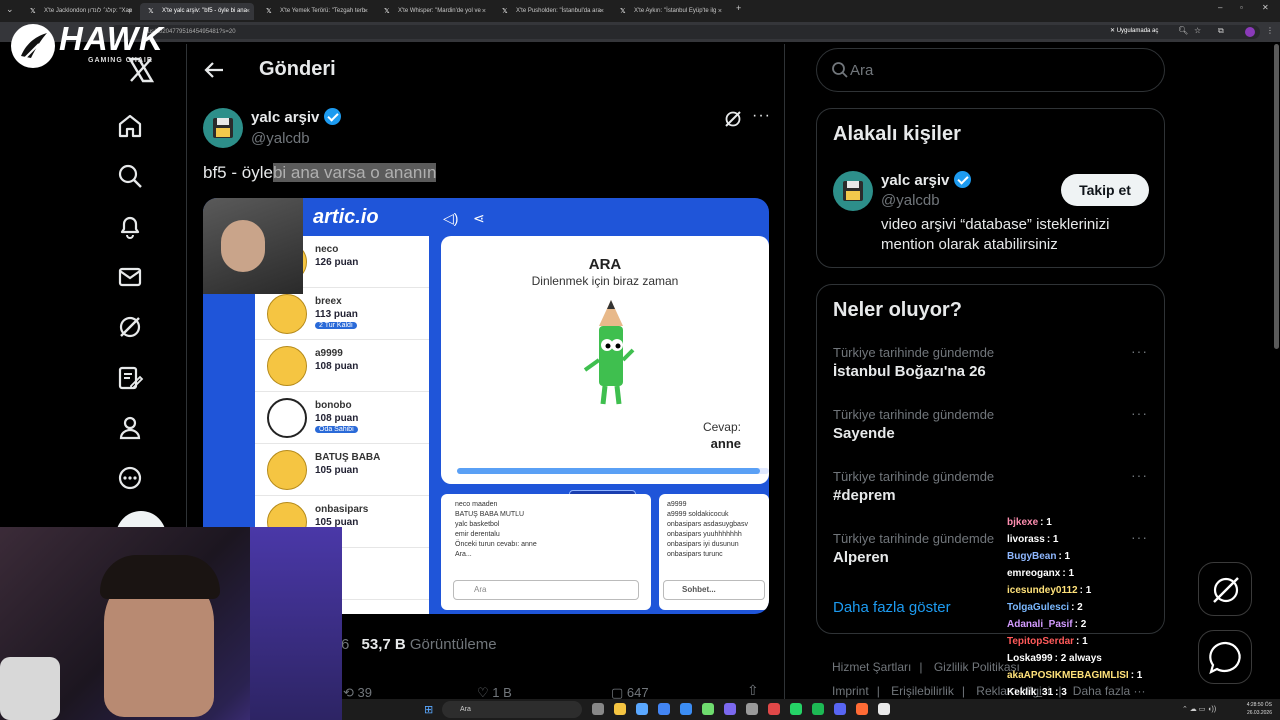 This screenshot has width=1280, height=720. I want to click on trend-item: Türkiye tarihinde gündemde Alperen ···, so click(993, 547).